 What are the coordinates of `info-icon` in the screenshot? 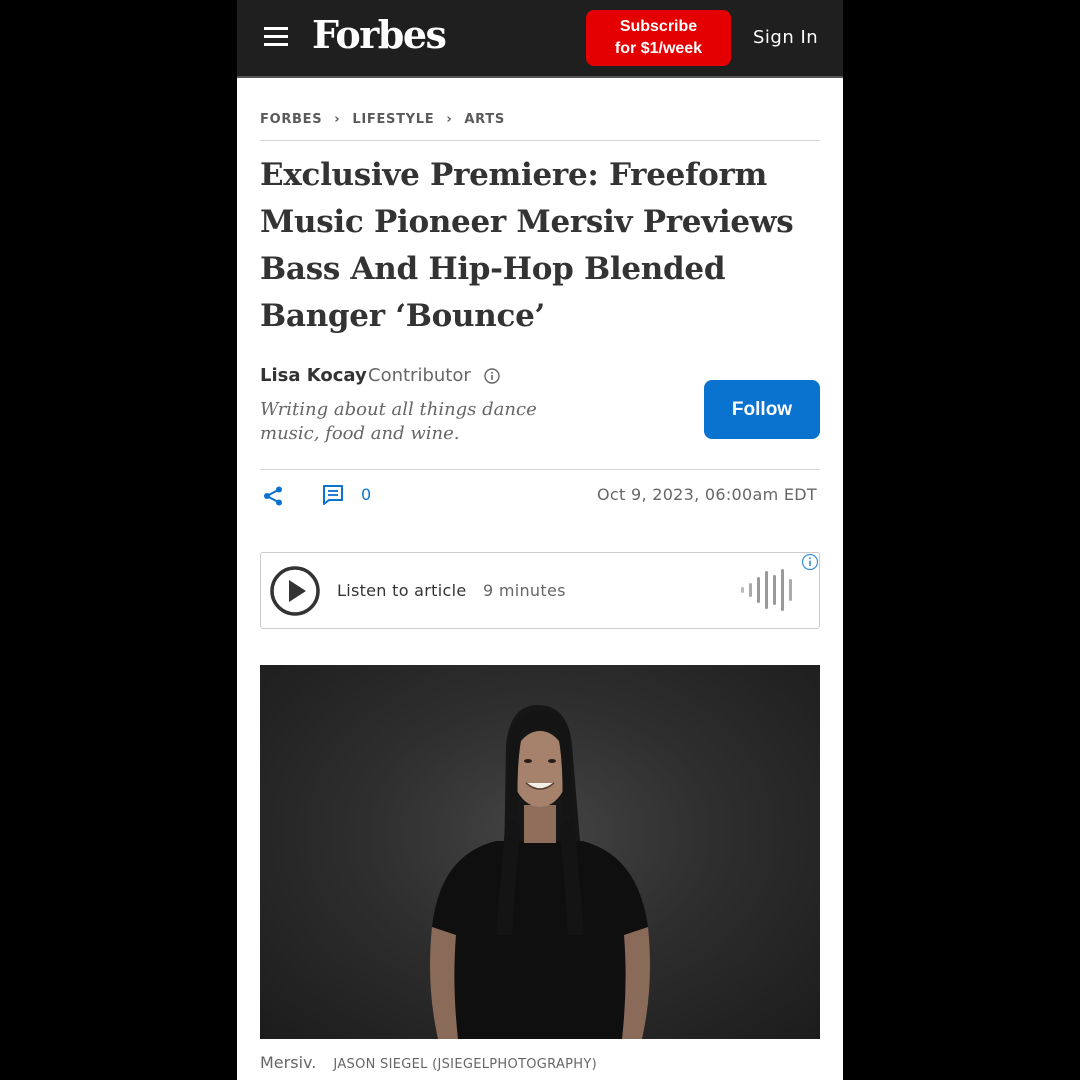 It's located at (492, 376).